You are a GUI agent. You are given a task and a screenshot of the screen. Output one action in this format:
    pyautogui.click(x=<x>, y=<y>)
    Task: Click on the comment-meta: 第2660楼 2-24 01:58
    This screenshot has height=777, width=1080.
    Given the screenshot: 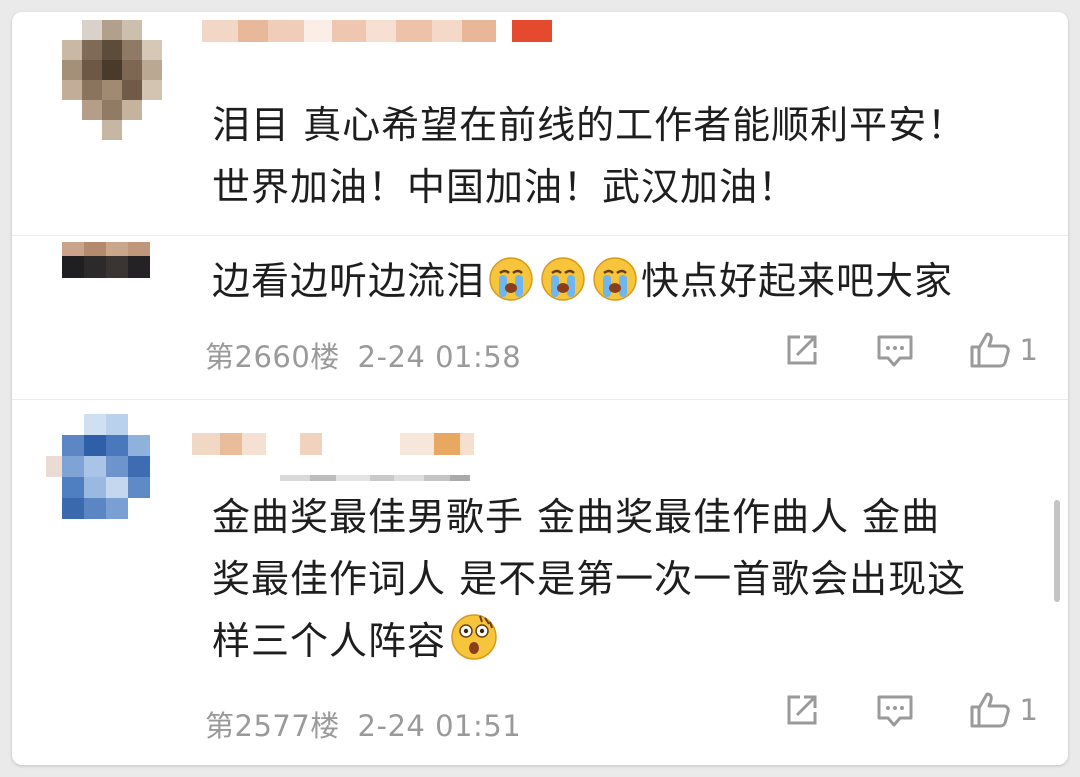 What is the action you would take?
    pyautogui.click(x=363, y=355)
    